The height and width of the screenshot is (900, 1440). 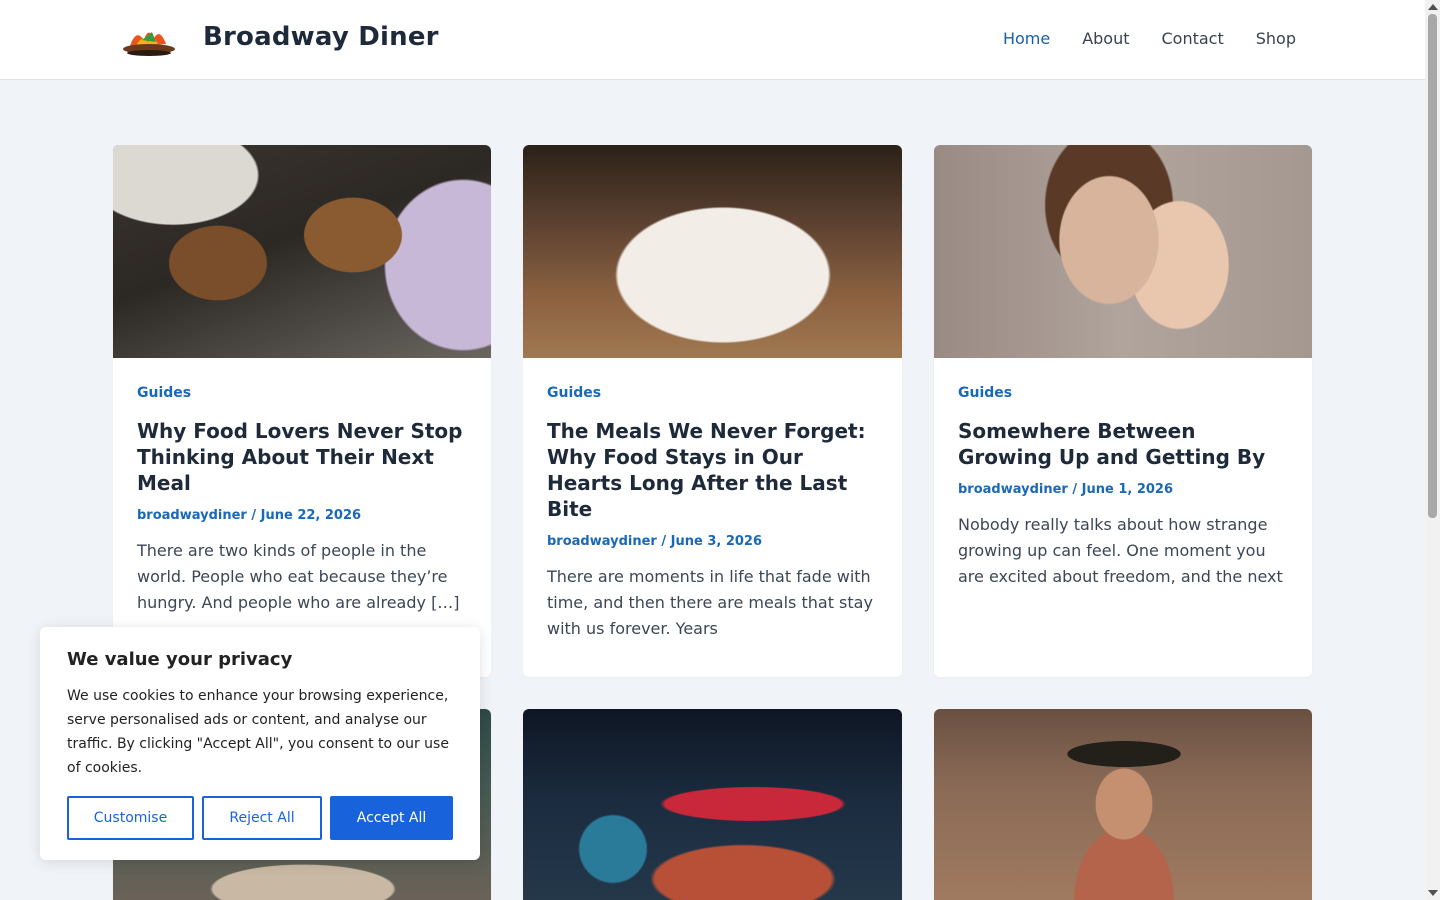 What do you see at coordinates (311, 515) in the screenshot?
I see `post-date: June 22, 2026` at bounding box center [311, 515].